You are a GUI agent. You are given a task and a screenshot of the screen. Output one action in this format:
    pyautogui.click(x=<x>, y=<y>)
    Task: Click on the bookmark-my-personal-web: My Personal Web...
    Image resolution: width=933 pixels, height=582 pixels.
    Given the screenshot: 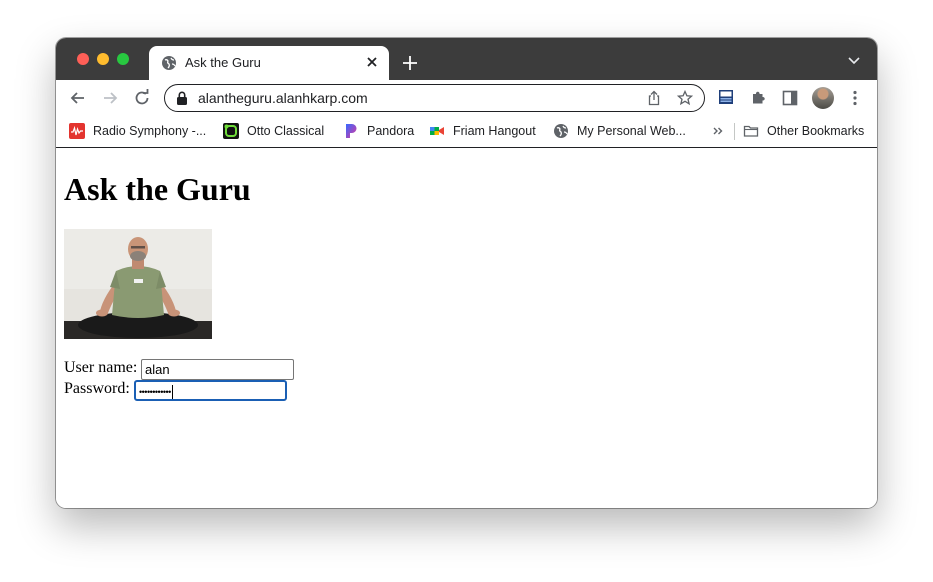 What is the action you would take?
    pyautogui.click(x=619, y=131)
    